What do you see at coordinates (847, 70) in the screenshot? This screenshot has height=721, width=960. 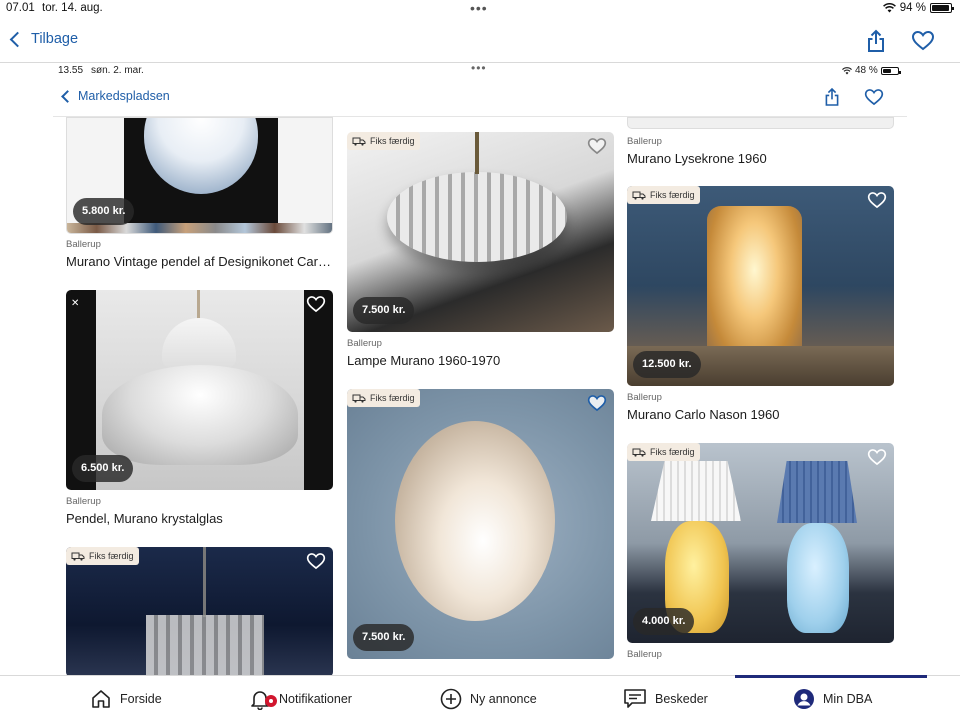 I see `inner-wifi-icon` at bounding box center [847, 70].